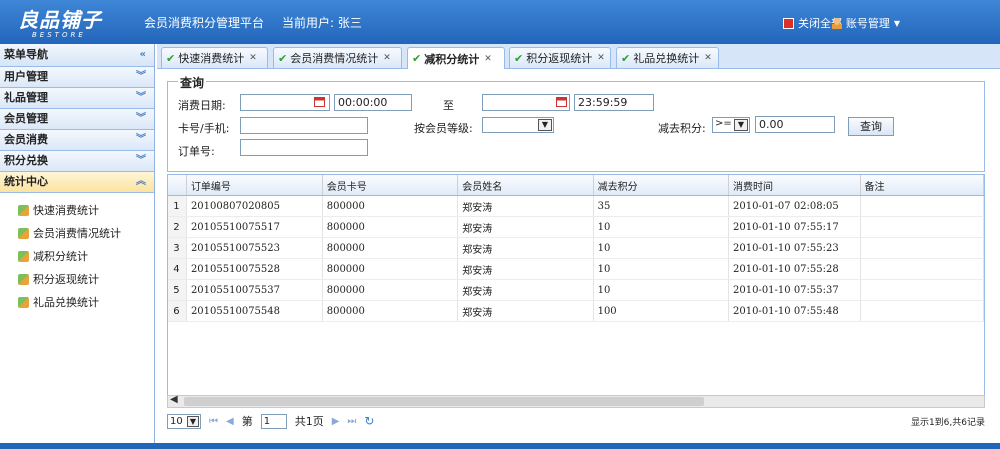  Describe the element at coordinates (444, 401) in the screenshot. I see `scrollbar-thumb` at that location.